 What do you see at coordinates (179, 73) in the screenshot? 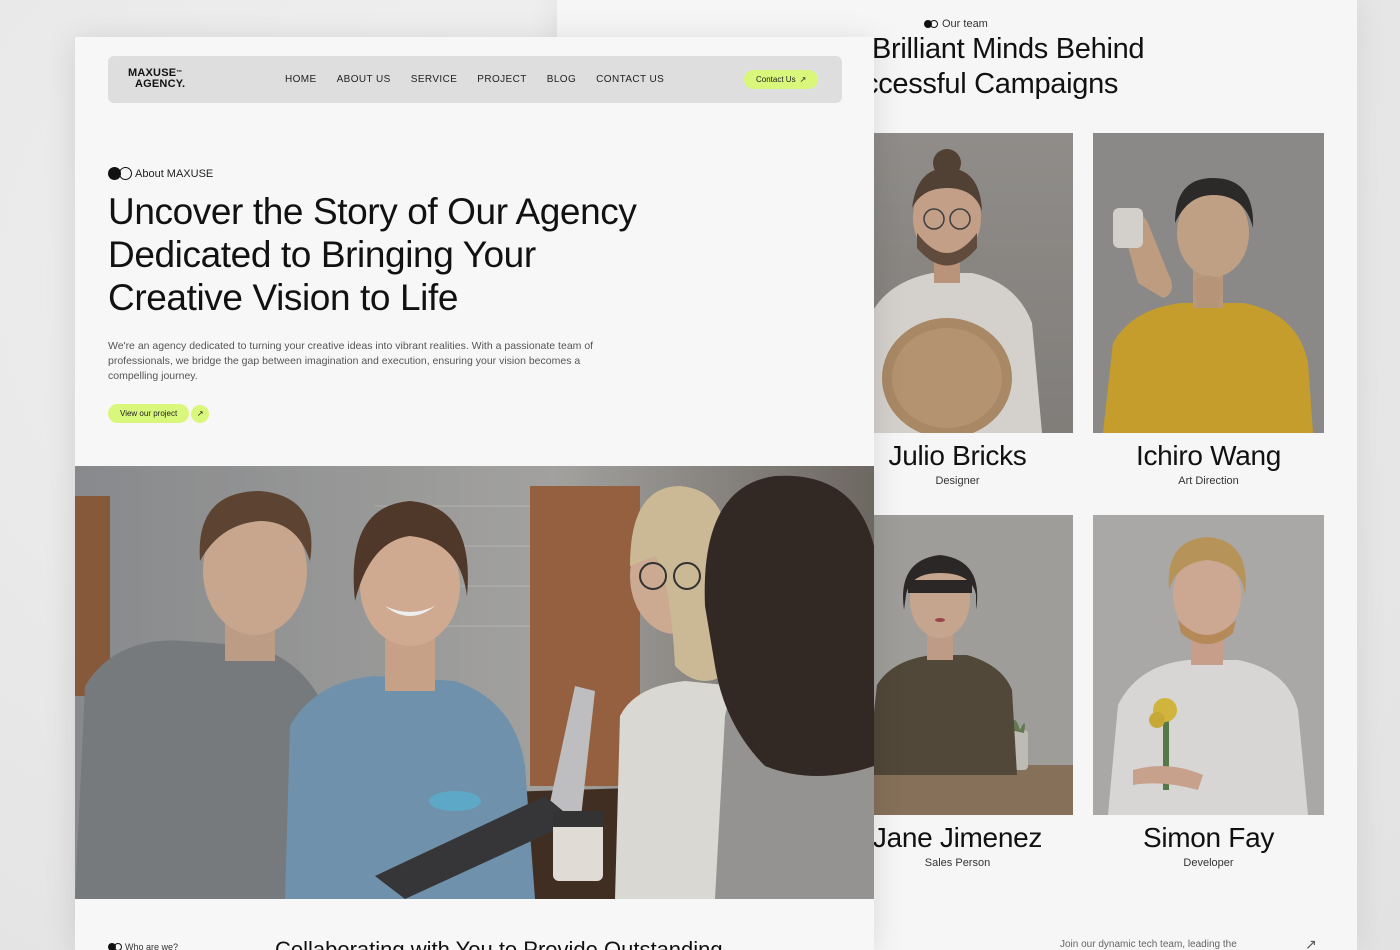
I see `logo-tm: ™` at bounding box center [179, 73].